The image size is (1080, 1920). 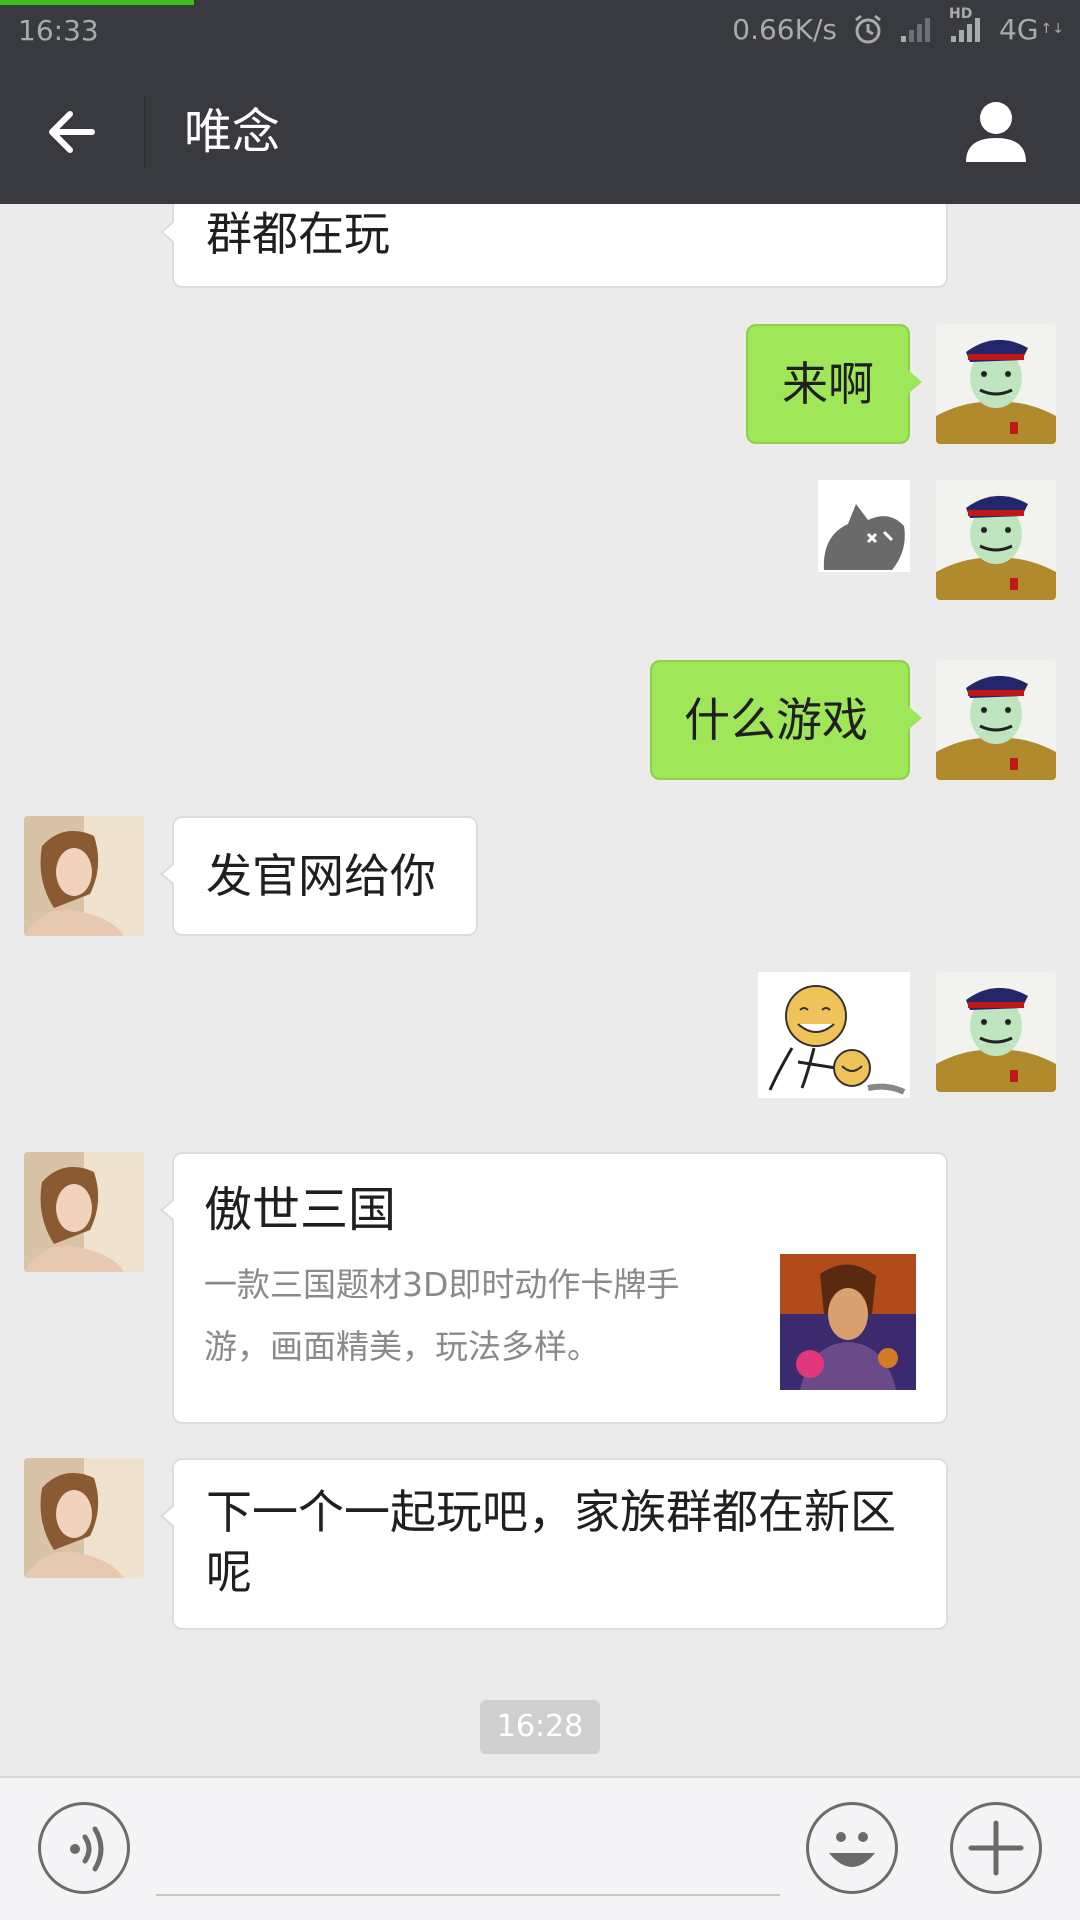 What do you see at coordinates (967, 25) in the screenshot?
I see `signal-hd-icon: HD` at bounding box center [967, 25].